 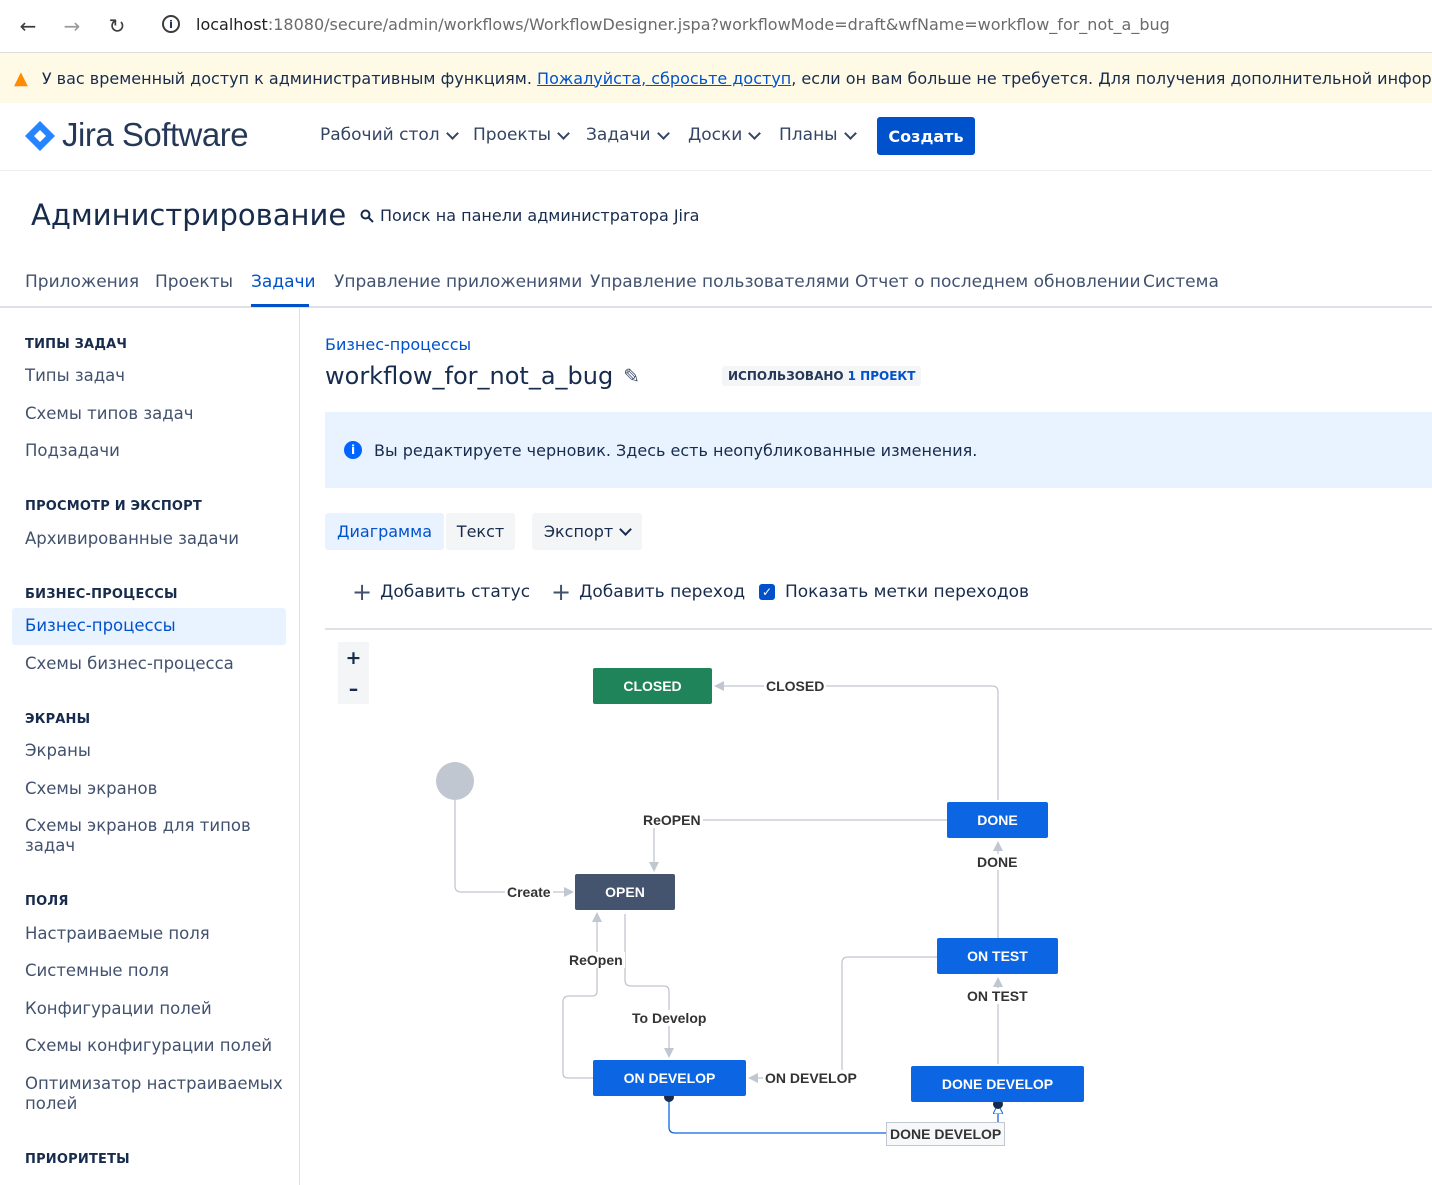 I want to click on status-done: DONE, so click(x=997, y=820).